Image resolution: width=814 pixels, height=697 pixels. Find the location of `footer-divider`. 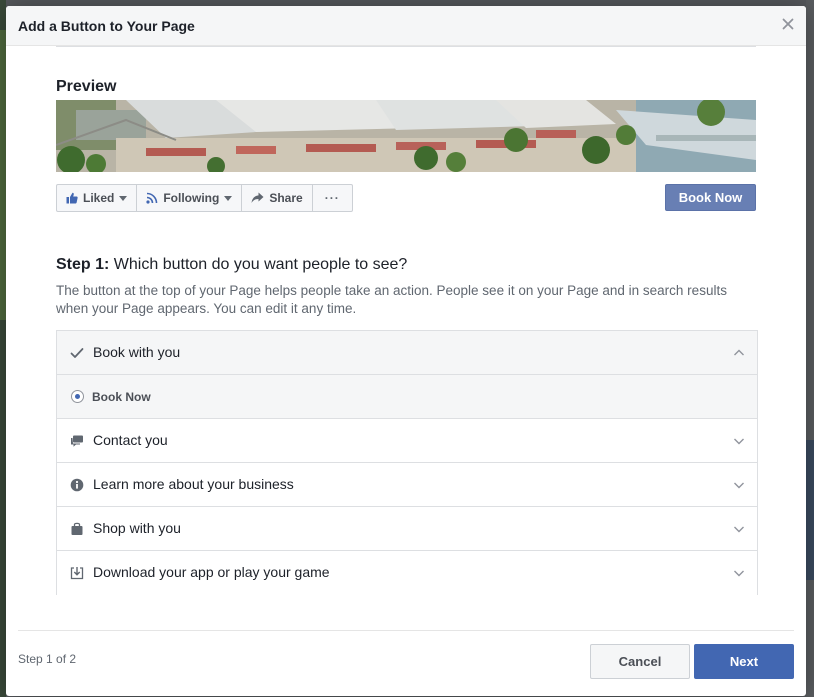

footer-divider is located at coordinates (406, 630).